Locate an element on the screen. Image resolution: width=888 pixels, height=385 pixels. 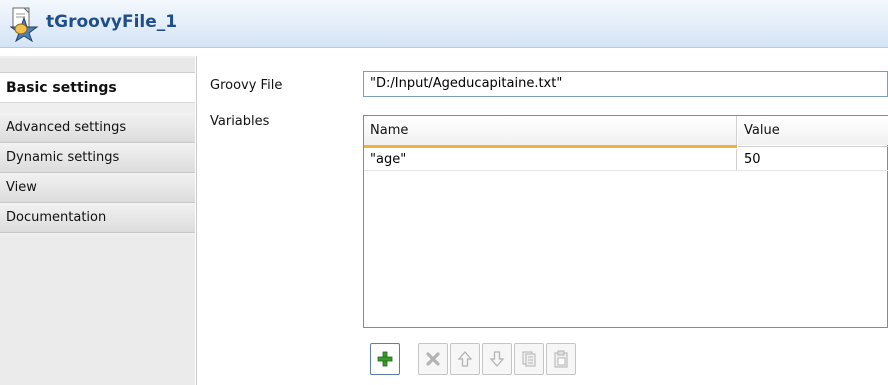
move-down-icon is located at coordinates (497, 359).